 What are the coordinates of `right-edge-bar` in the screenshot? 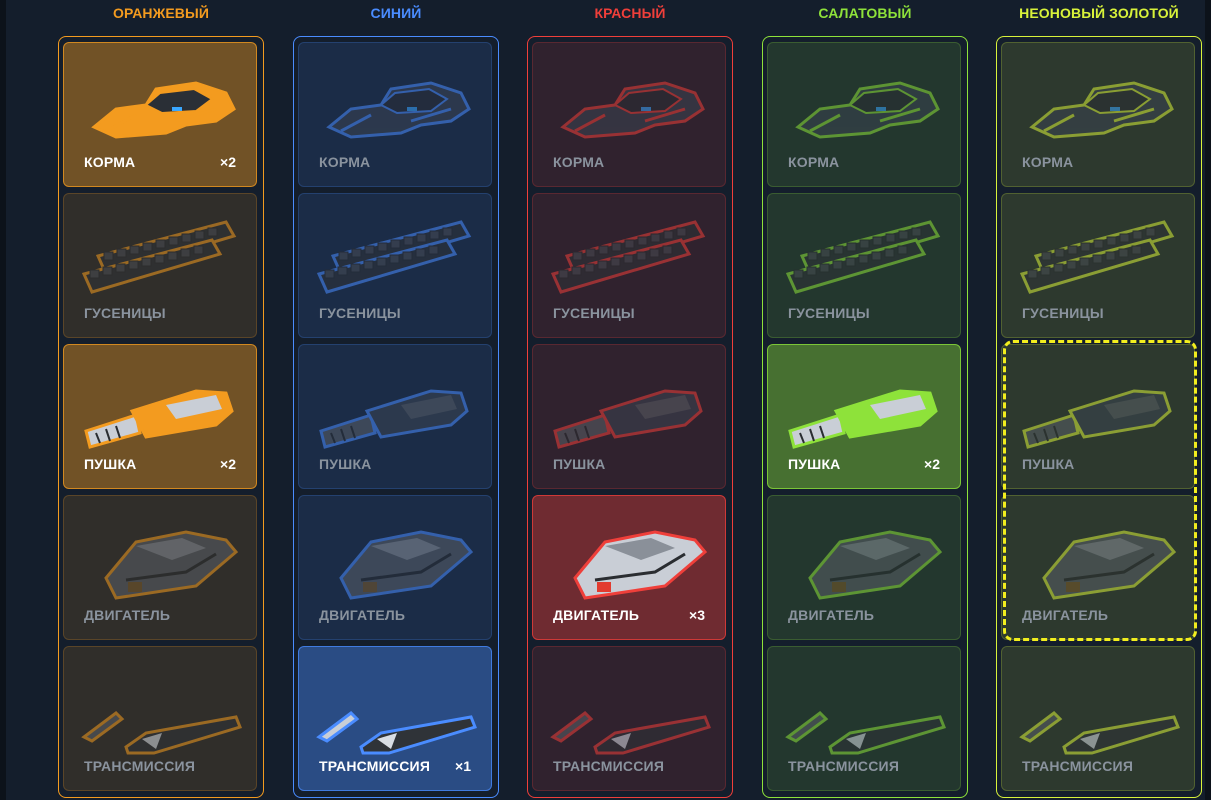 It's located at (1208, 400).